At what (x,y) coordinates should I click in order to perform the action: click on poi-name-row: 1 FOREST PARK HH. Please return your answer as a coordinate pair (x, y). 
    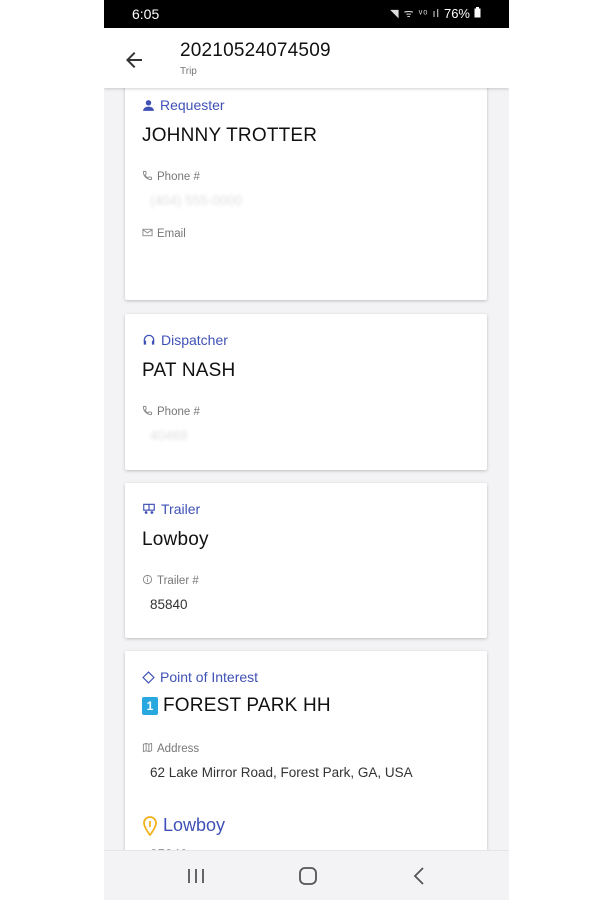
    Looking at the image, I should click on (236, 706).